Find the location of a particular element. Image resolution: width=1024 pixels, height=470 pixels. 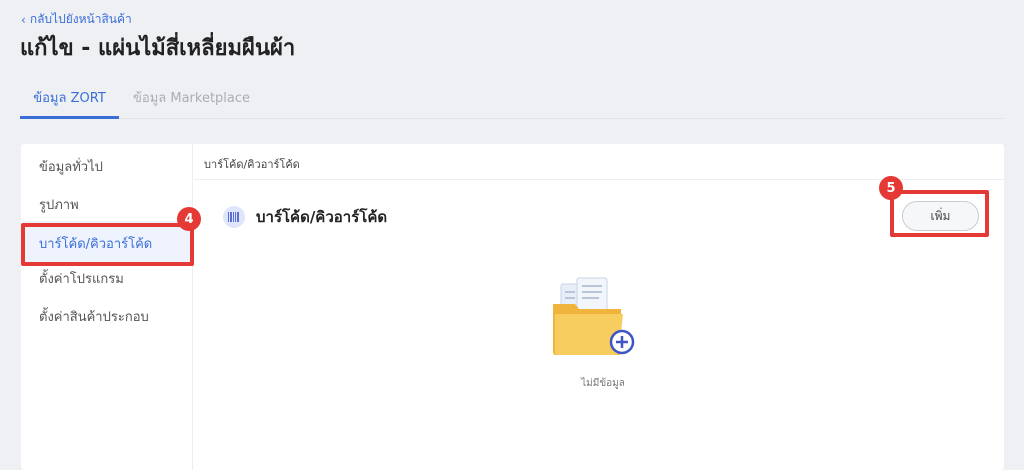

back-to-products-link: ‹ กลับไปยังหน้าสินค้า is located at coordinates (76, 19).